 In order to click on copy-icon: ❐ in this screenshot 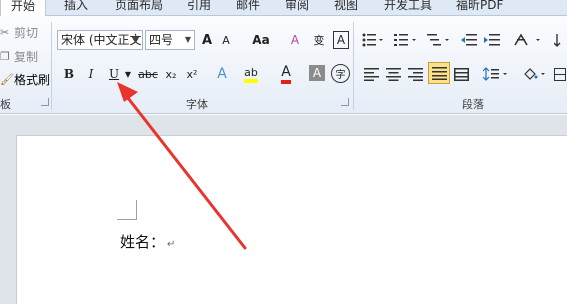, I will do `click(5, 56)`.